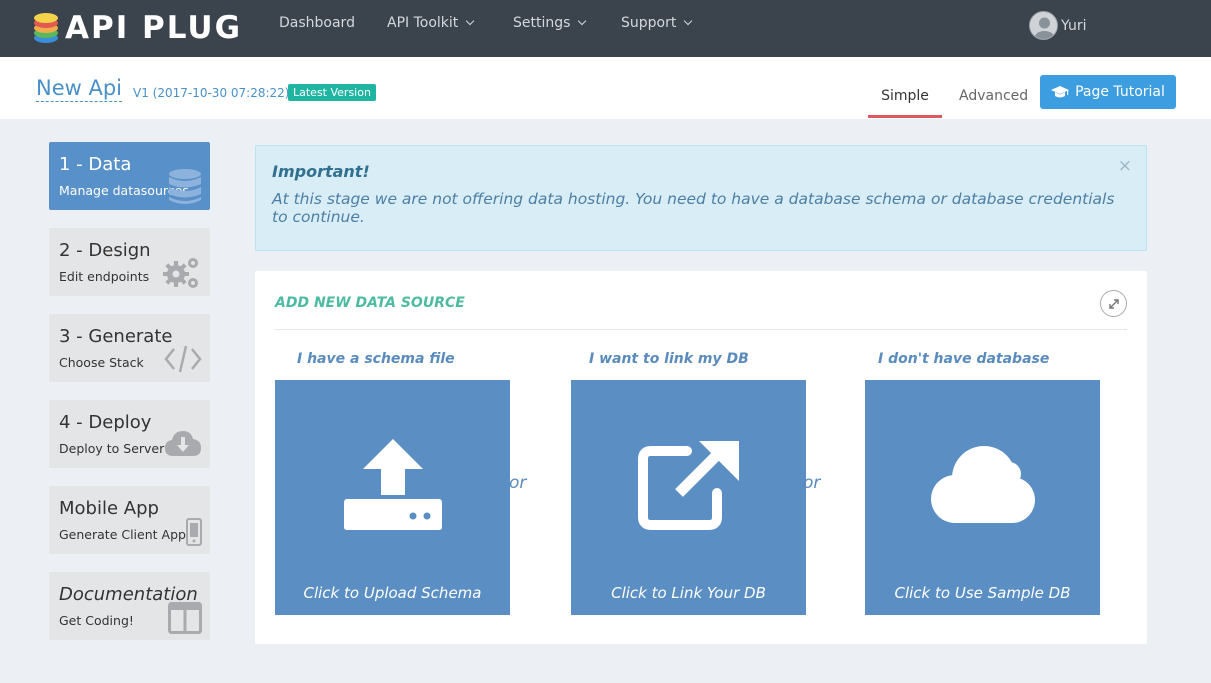  Describe the element at coordinates (101, 362) in the screenshot. I see `step-subtitle: Choose Stack` at that location.